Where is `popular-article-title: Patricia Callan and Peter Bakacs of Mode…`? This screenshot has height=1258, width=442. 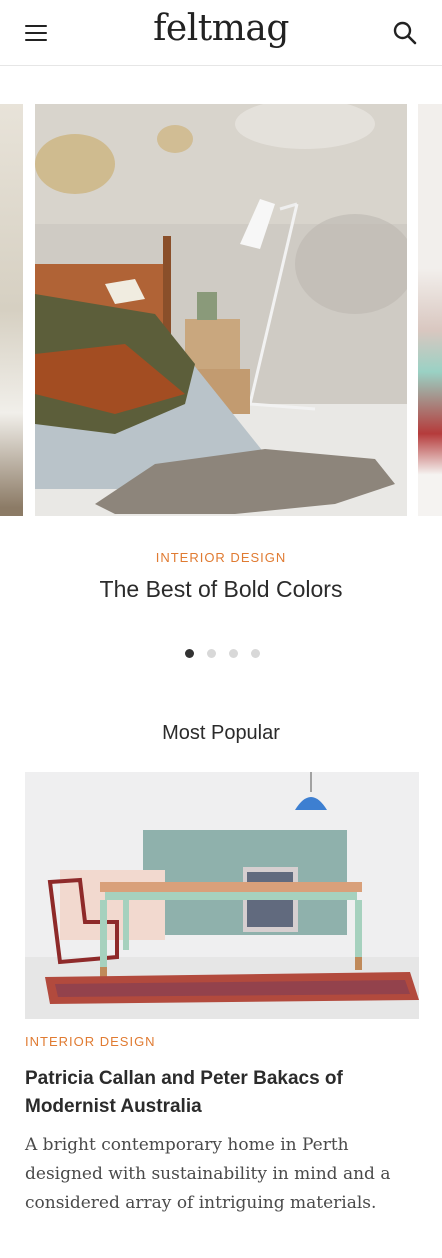 popular-article-title: Patricia Callan and Peter Bakacs of Mode… is located at coordinates (215, 1093).